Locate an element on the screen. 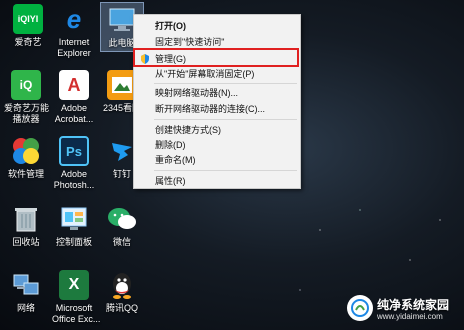 The width and height of the screenshot is (464, 330). desktop-icon-iqiyi-player: iQ 爱奇艺万能 播放器 is located at coordinates (26, 97).